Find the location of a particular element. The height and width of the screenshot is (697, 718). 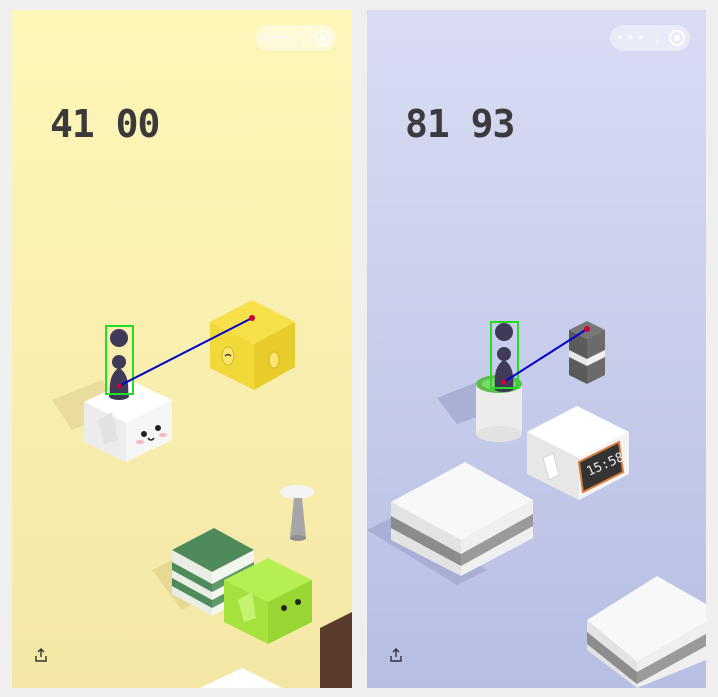

player-piece is located at coordinates (119, 364).